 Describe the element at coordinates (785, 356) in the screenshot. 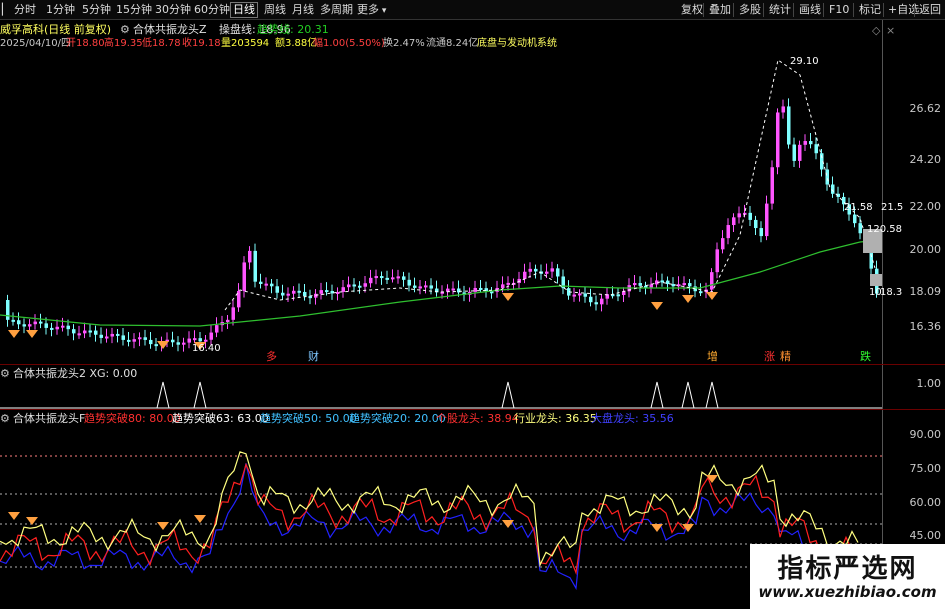

I see `marker-jing: 精` at that location.